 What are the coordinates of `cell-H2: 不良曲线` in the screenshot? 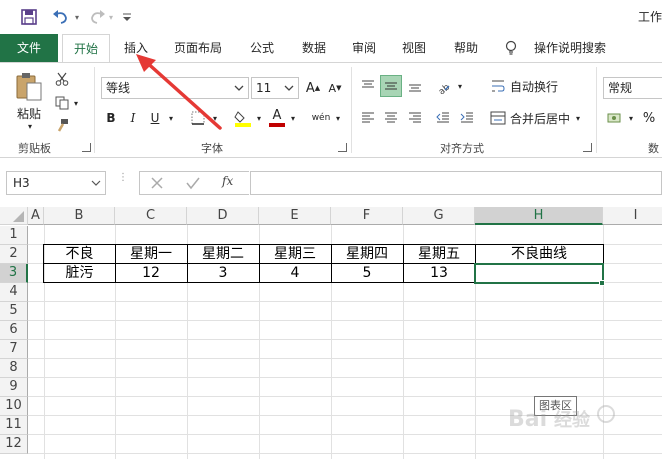 It's located at (539, 254).